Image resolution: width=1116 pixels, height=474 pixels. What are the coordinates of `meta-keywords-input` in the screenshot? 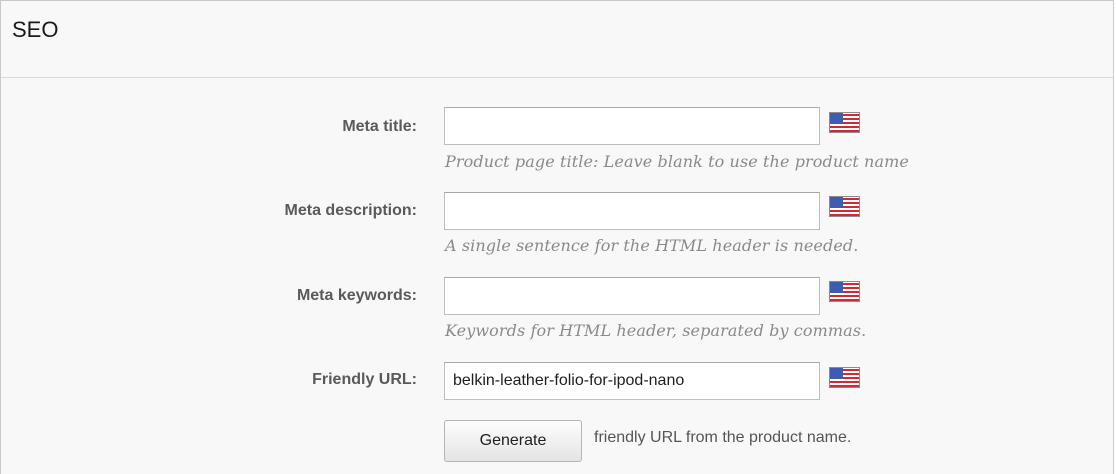 It's located at (632, 296).